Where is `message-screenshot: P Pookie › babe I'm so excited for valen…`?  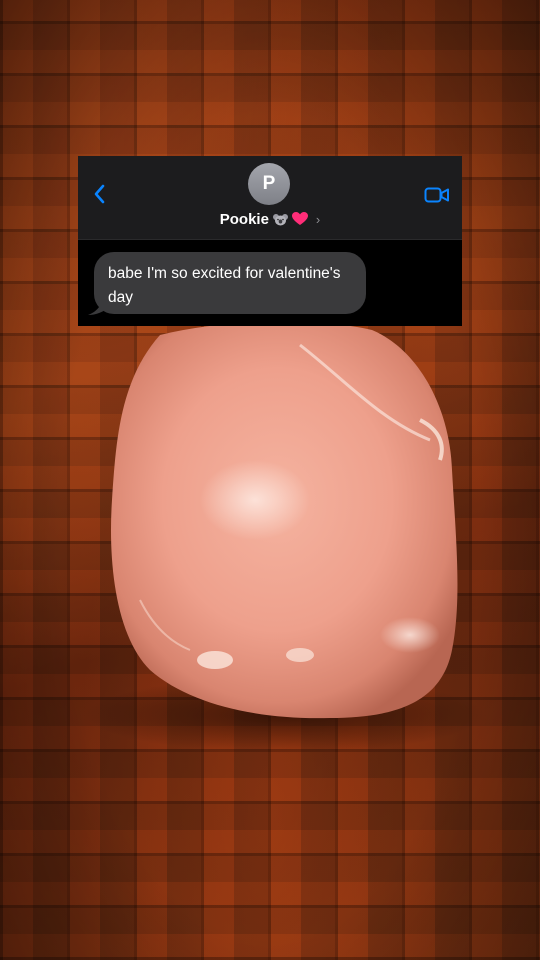 message-screenshot: P Pookie › babe I'm so excited for valen… is located at coordinates (270, 241).